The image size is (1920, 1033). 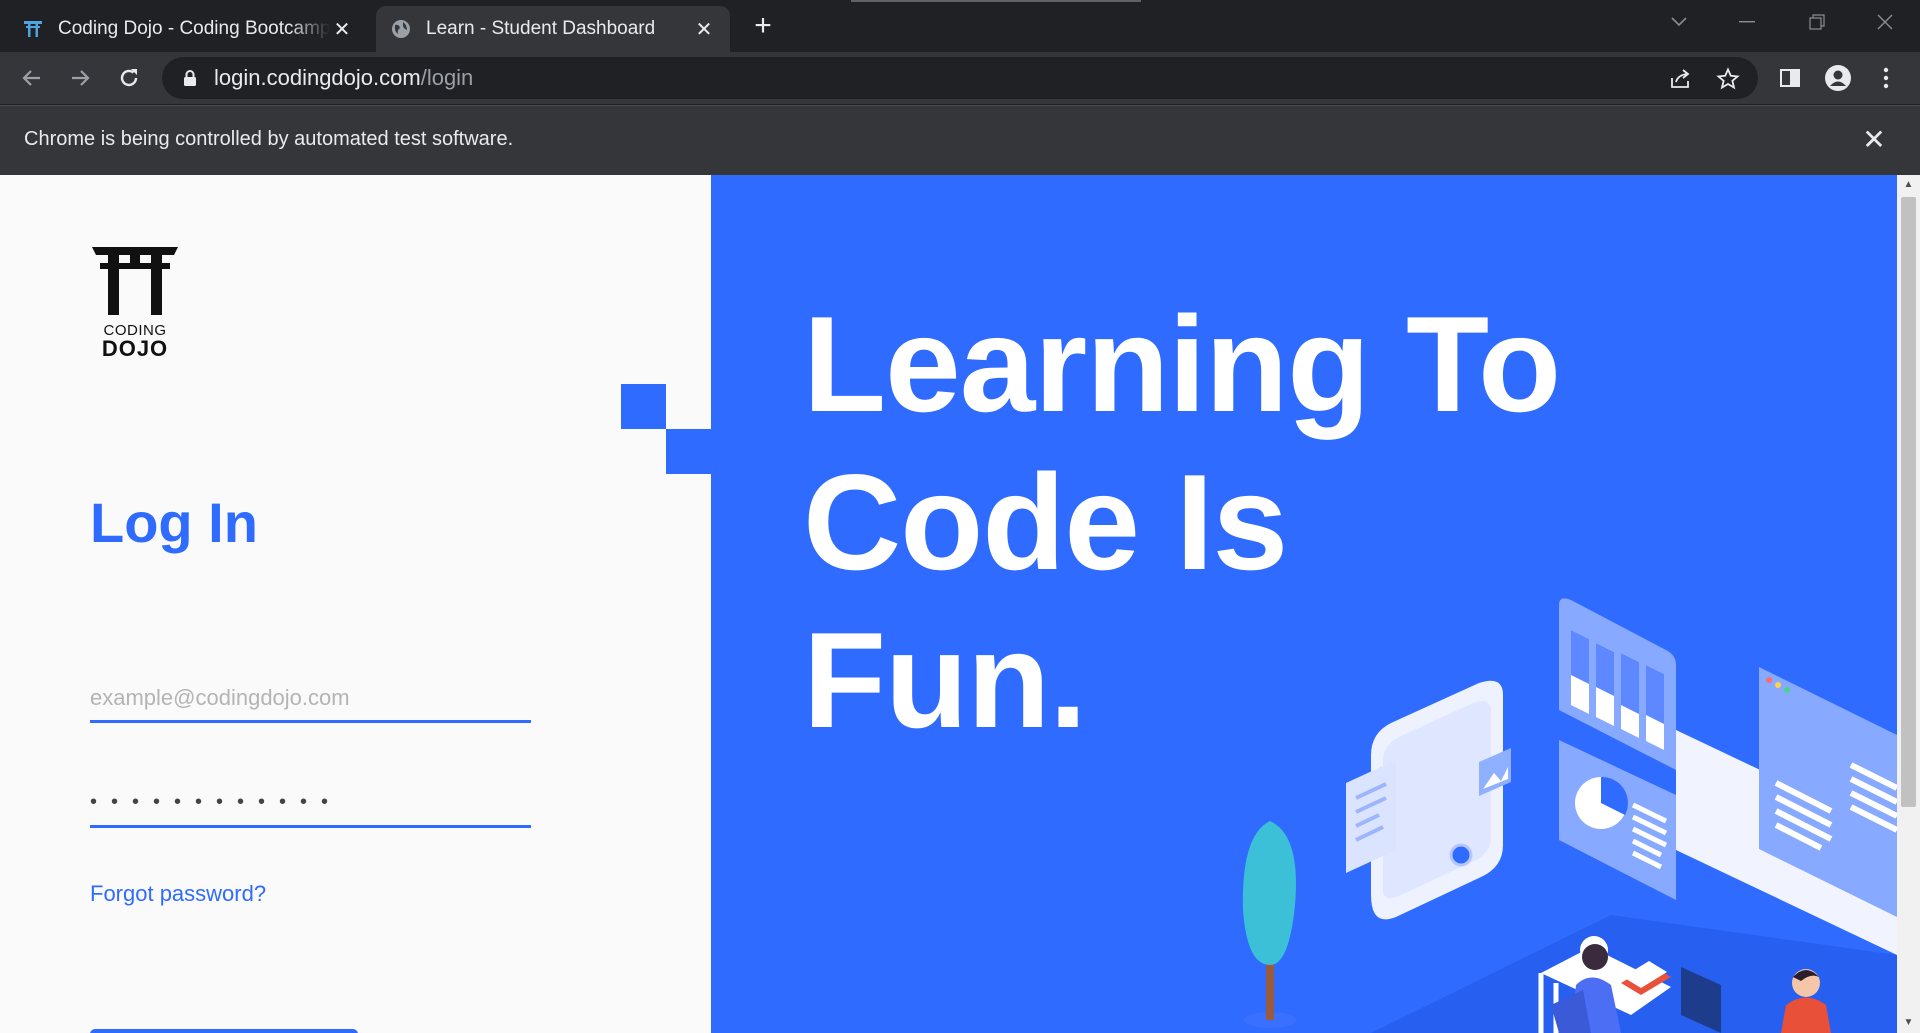 I want to click on password-field, so click(x=310, y=804).